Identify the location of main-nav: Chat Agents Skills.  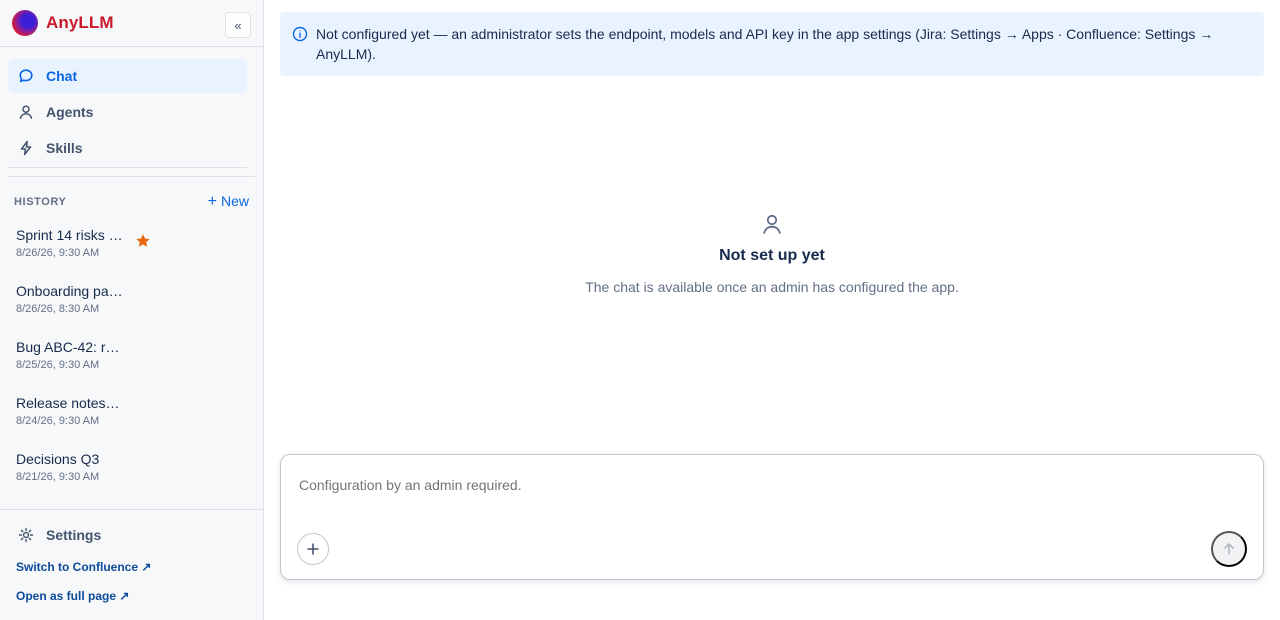
(131, 112).